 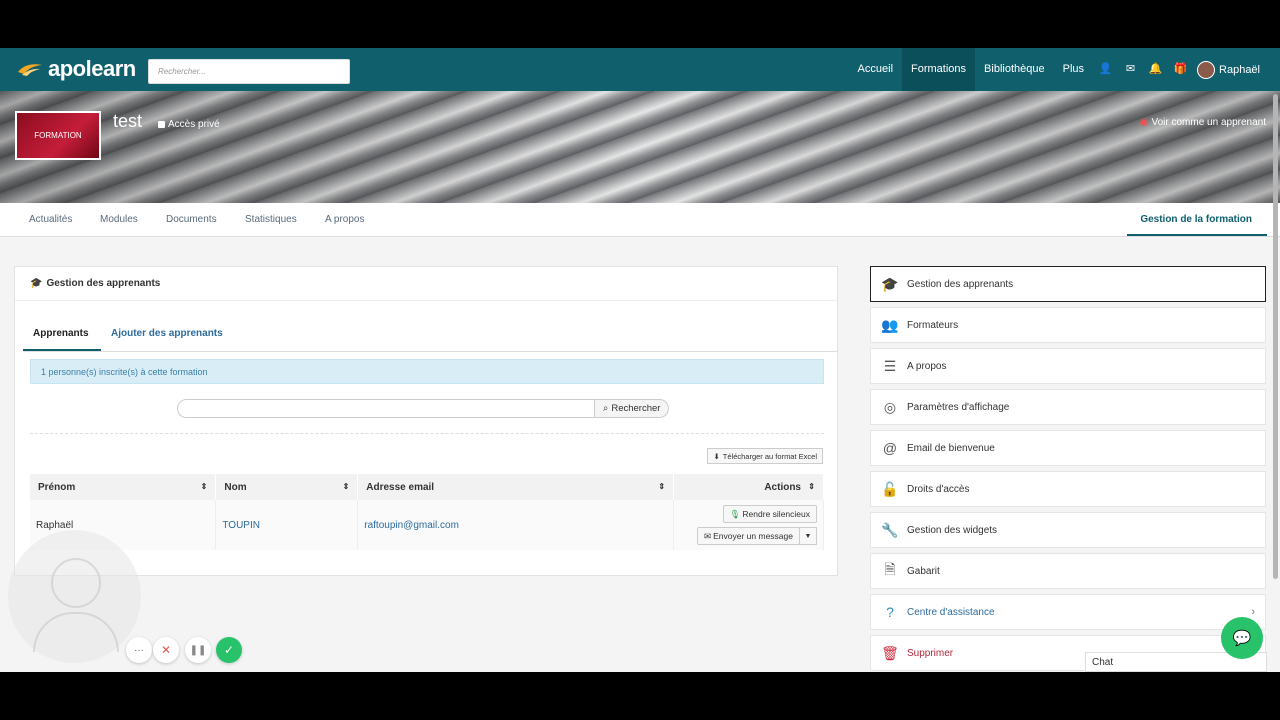 I want to click on col-actions: Actions ⇕, so click(x=748, y=487).